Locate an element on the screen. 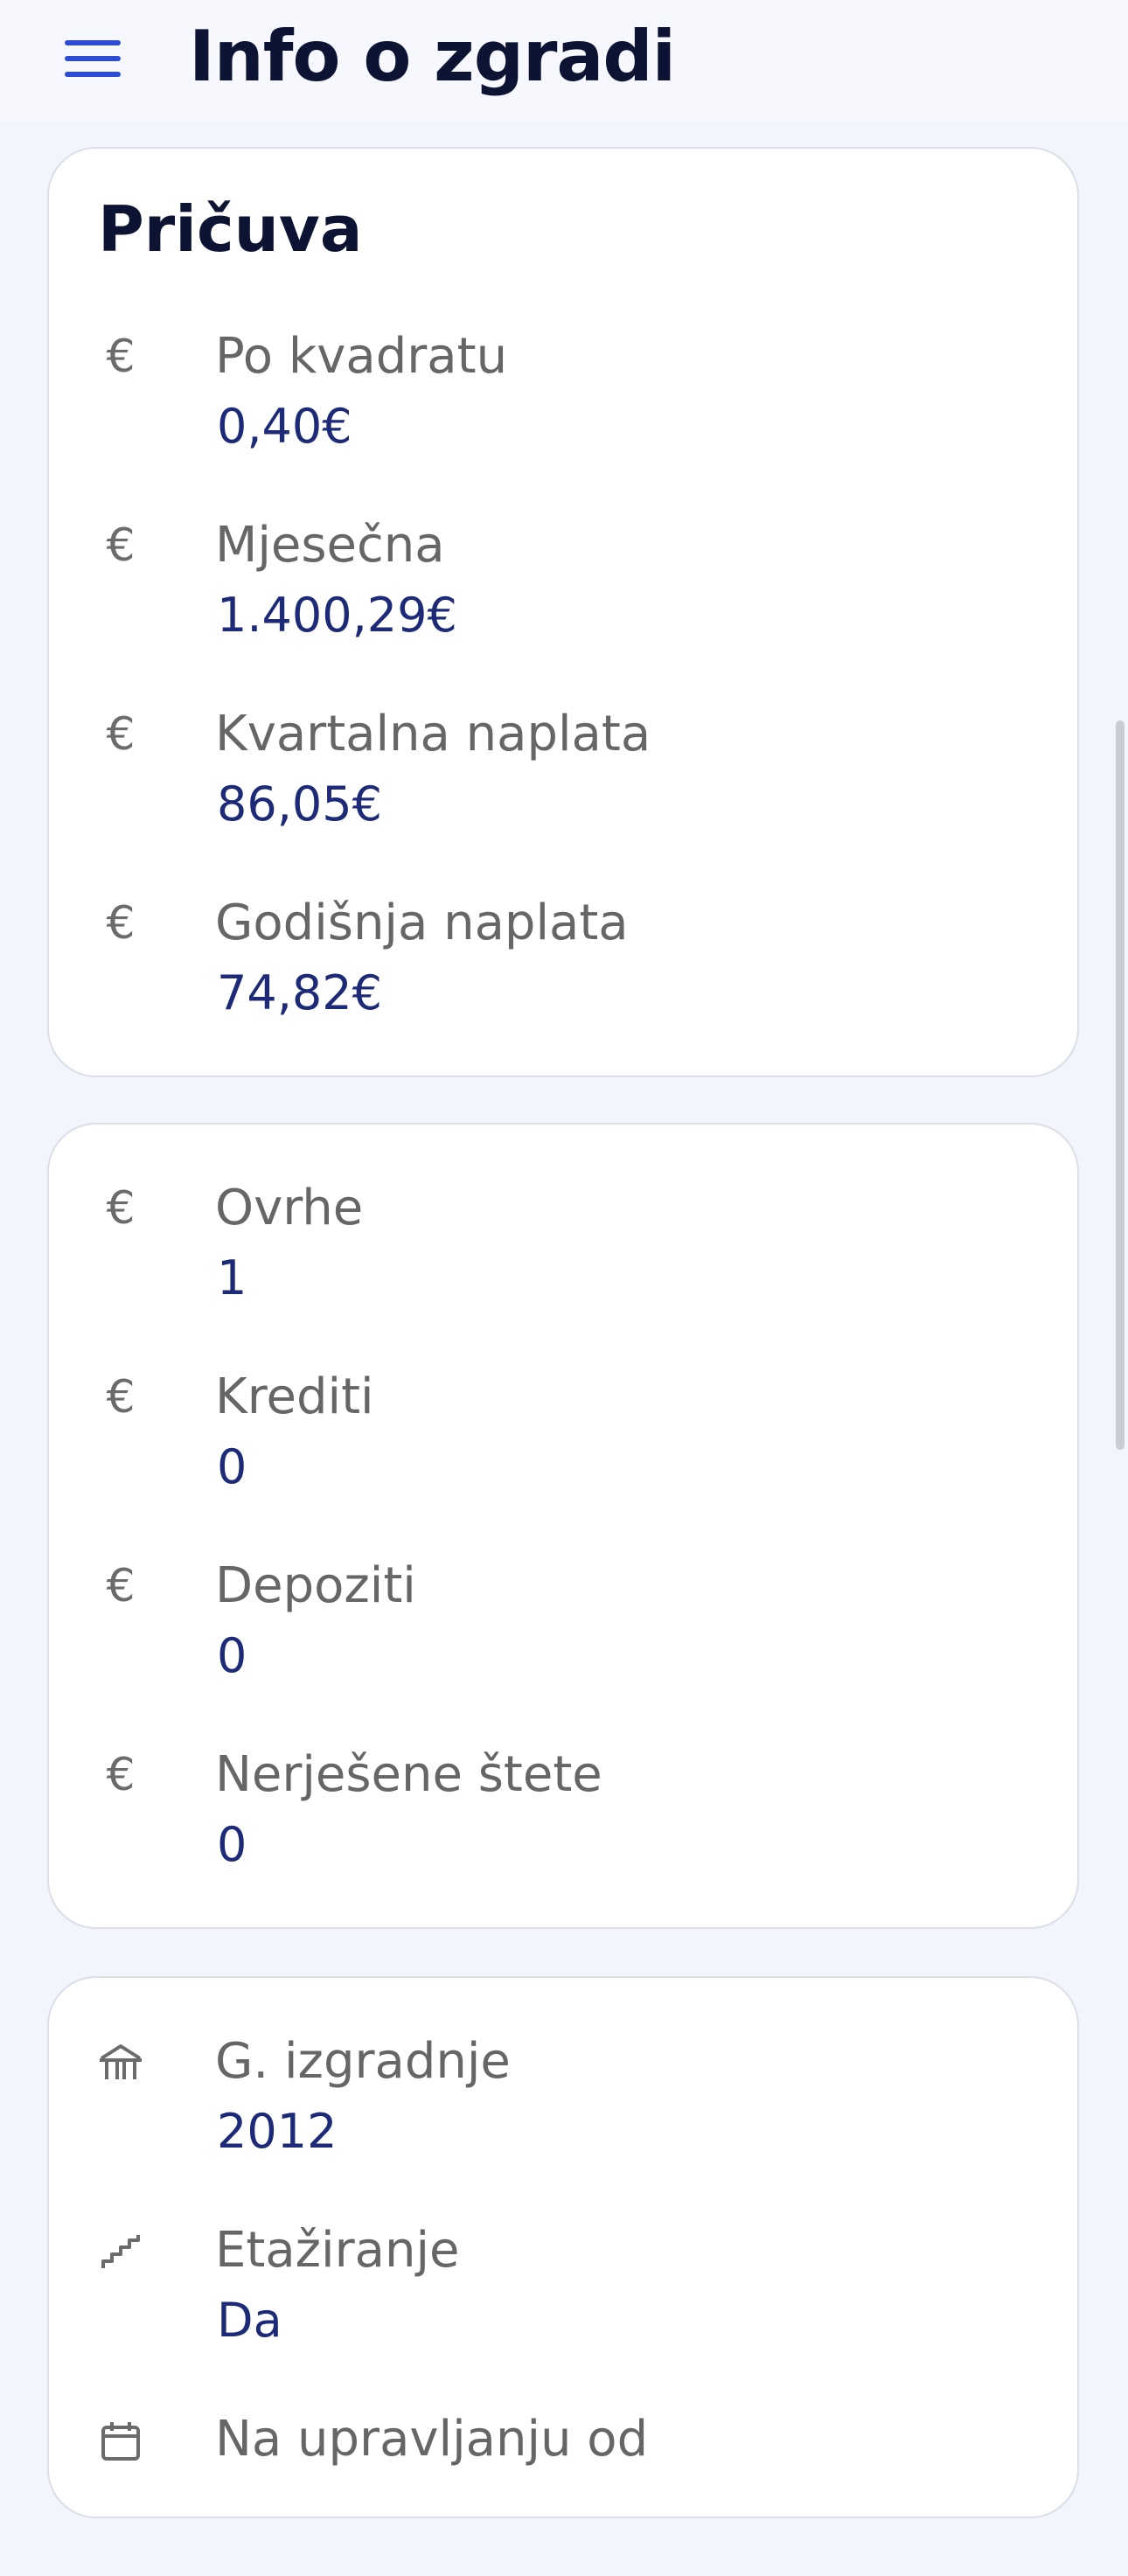 This screenshot has height=2576, width=1128. info-row-ovrhe: € Ovrhe 1 is located at coordinates (564, 1262).